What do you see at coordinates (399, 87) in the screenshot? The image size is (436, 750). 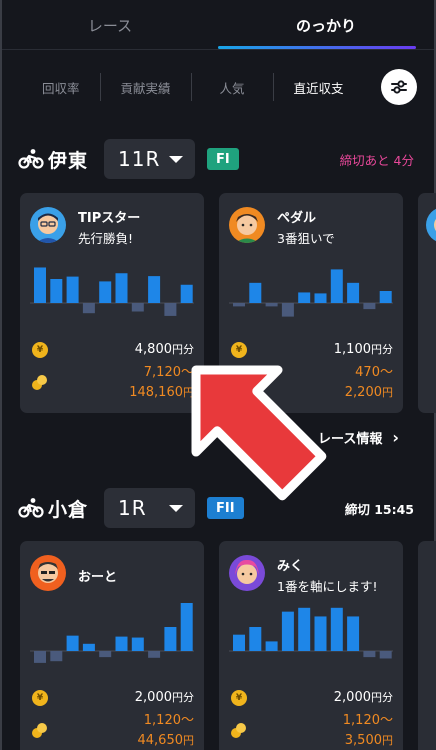 I see `filter-settings-button` at bounding box center [399, 87].